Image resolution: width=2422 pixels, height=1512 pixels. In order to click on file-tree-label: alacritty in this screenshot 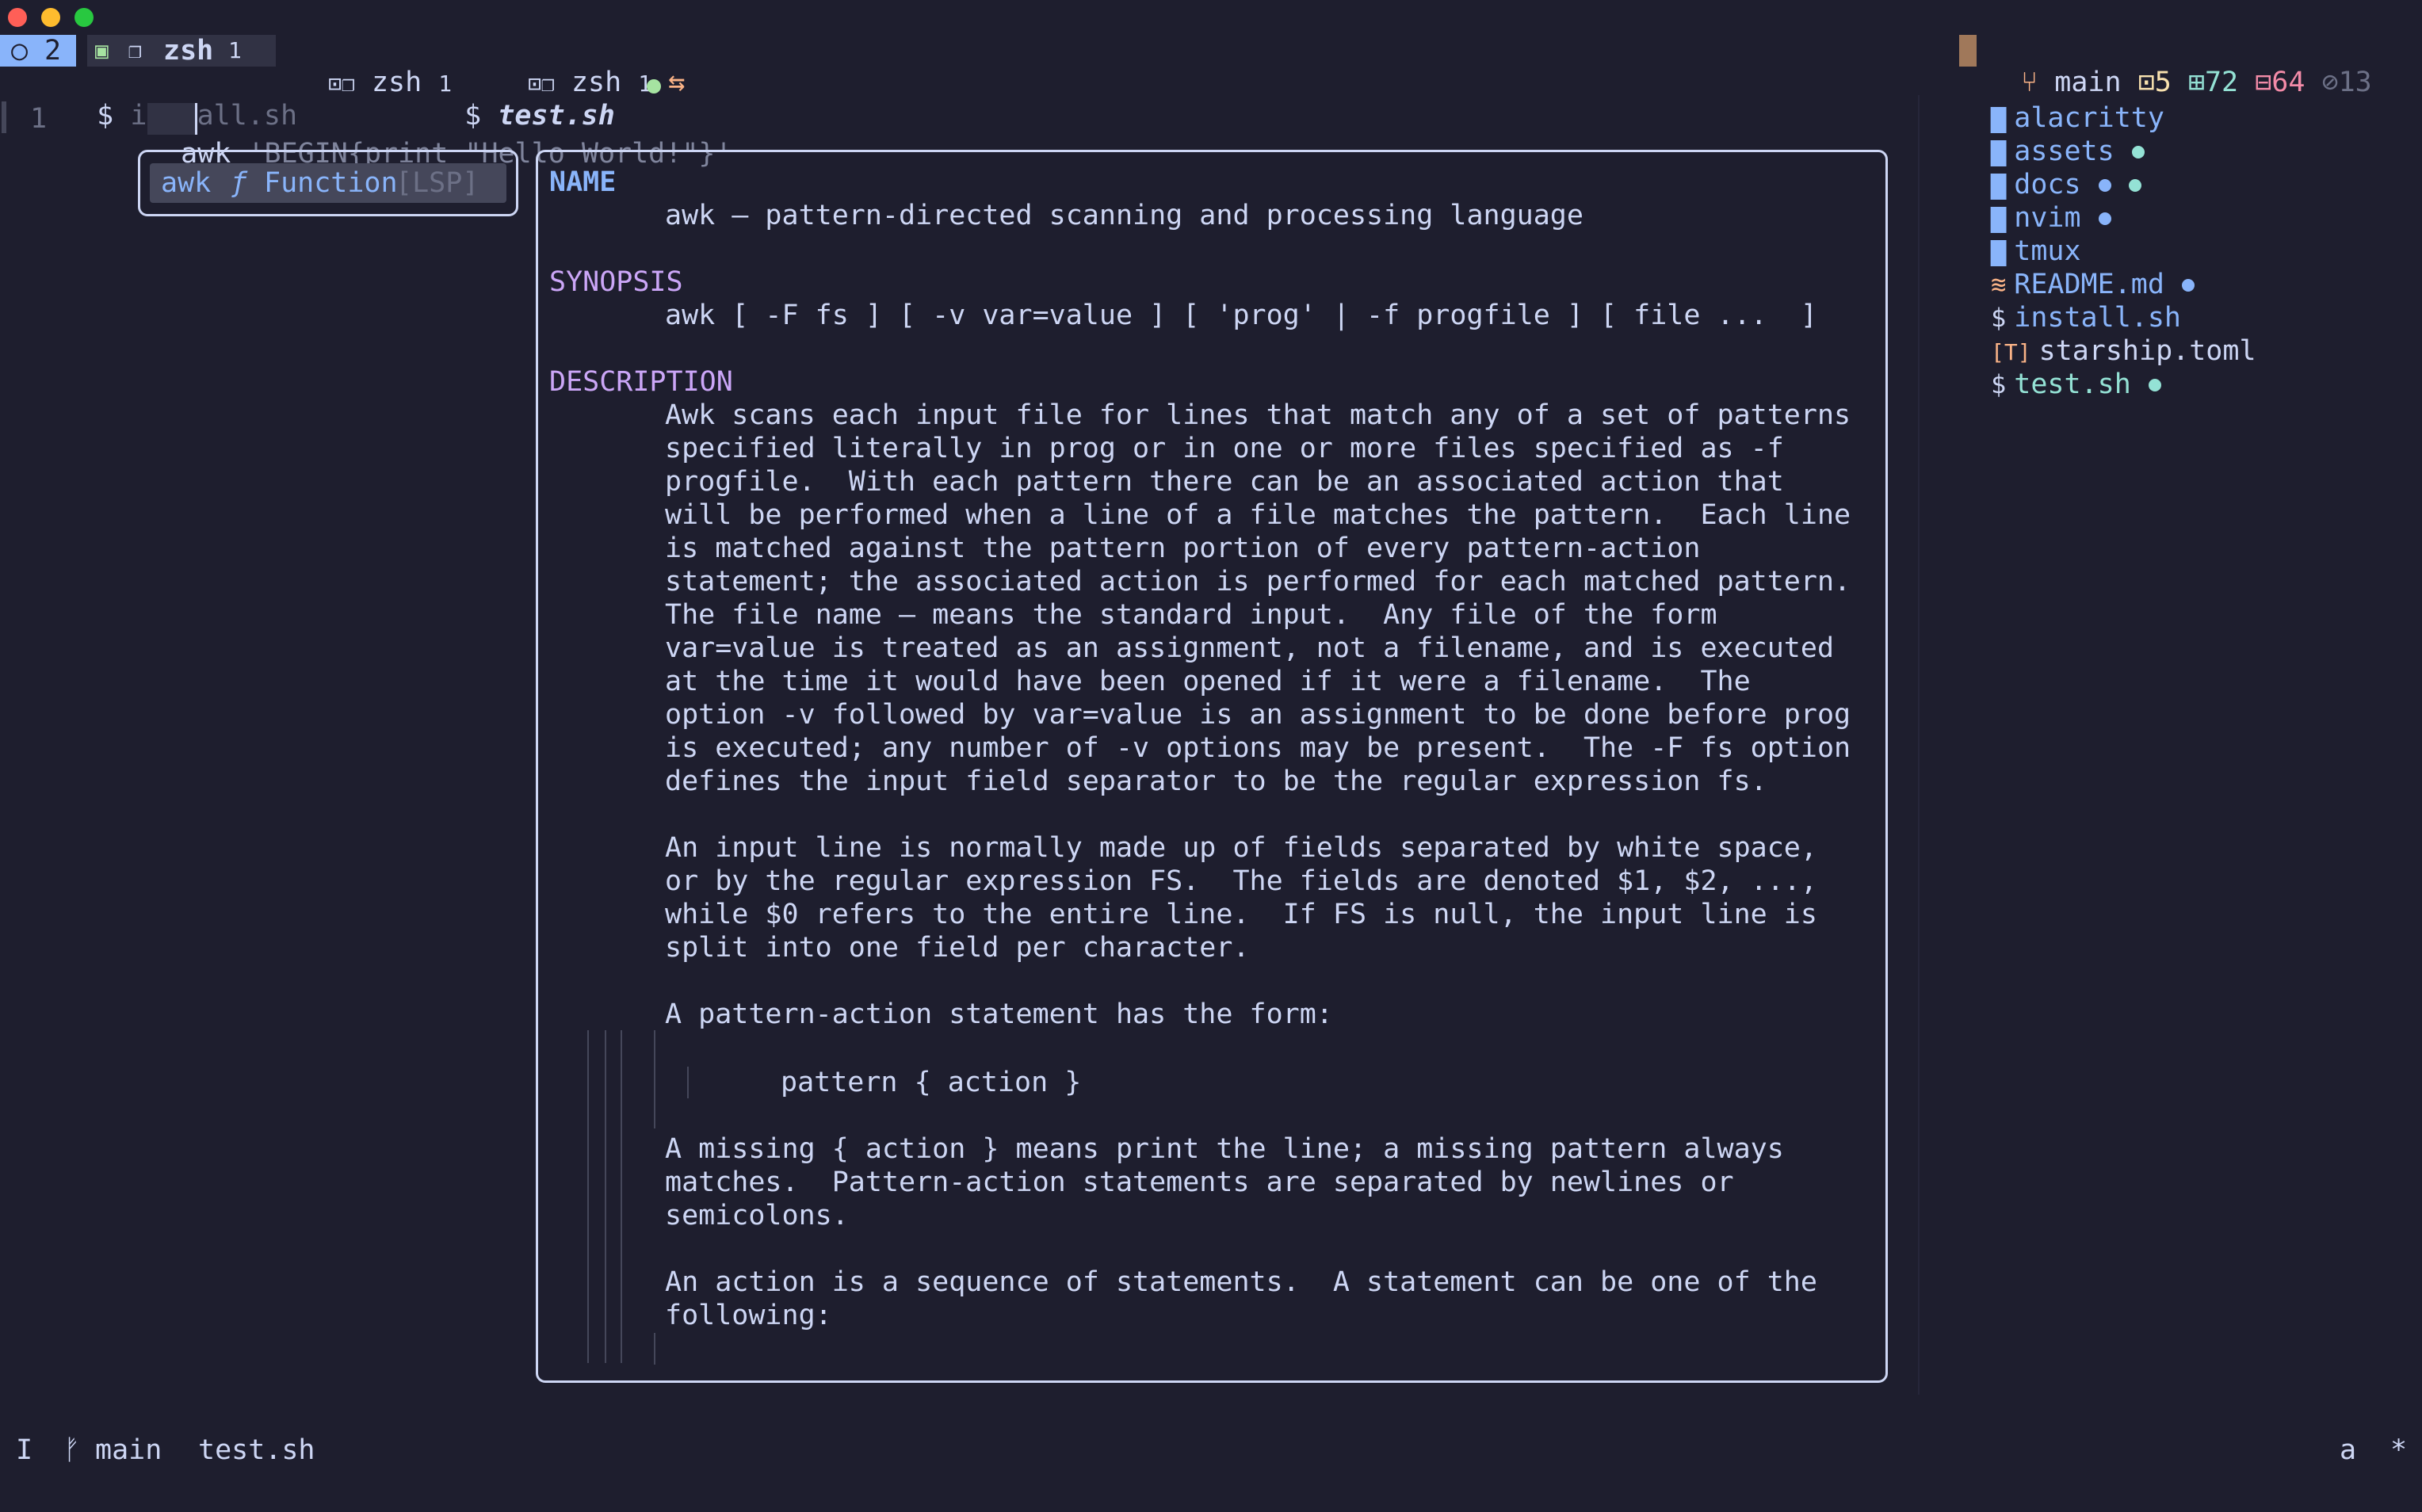, I will do `click(2089, 118)`.